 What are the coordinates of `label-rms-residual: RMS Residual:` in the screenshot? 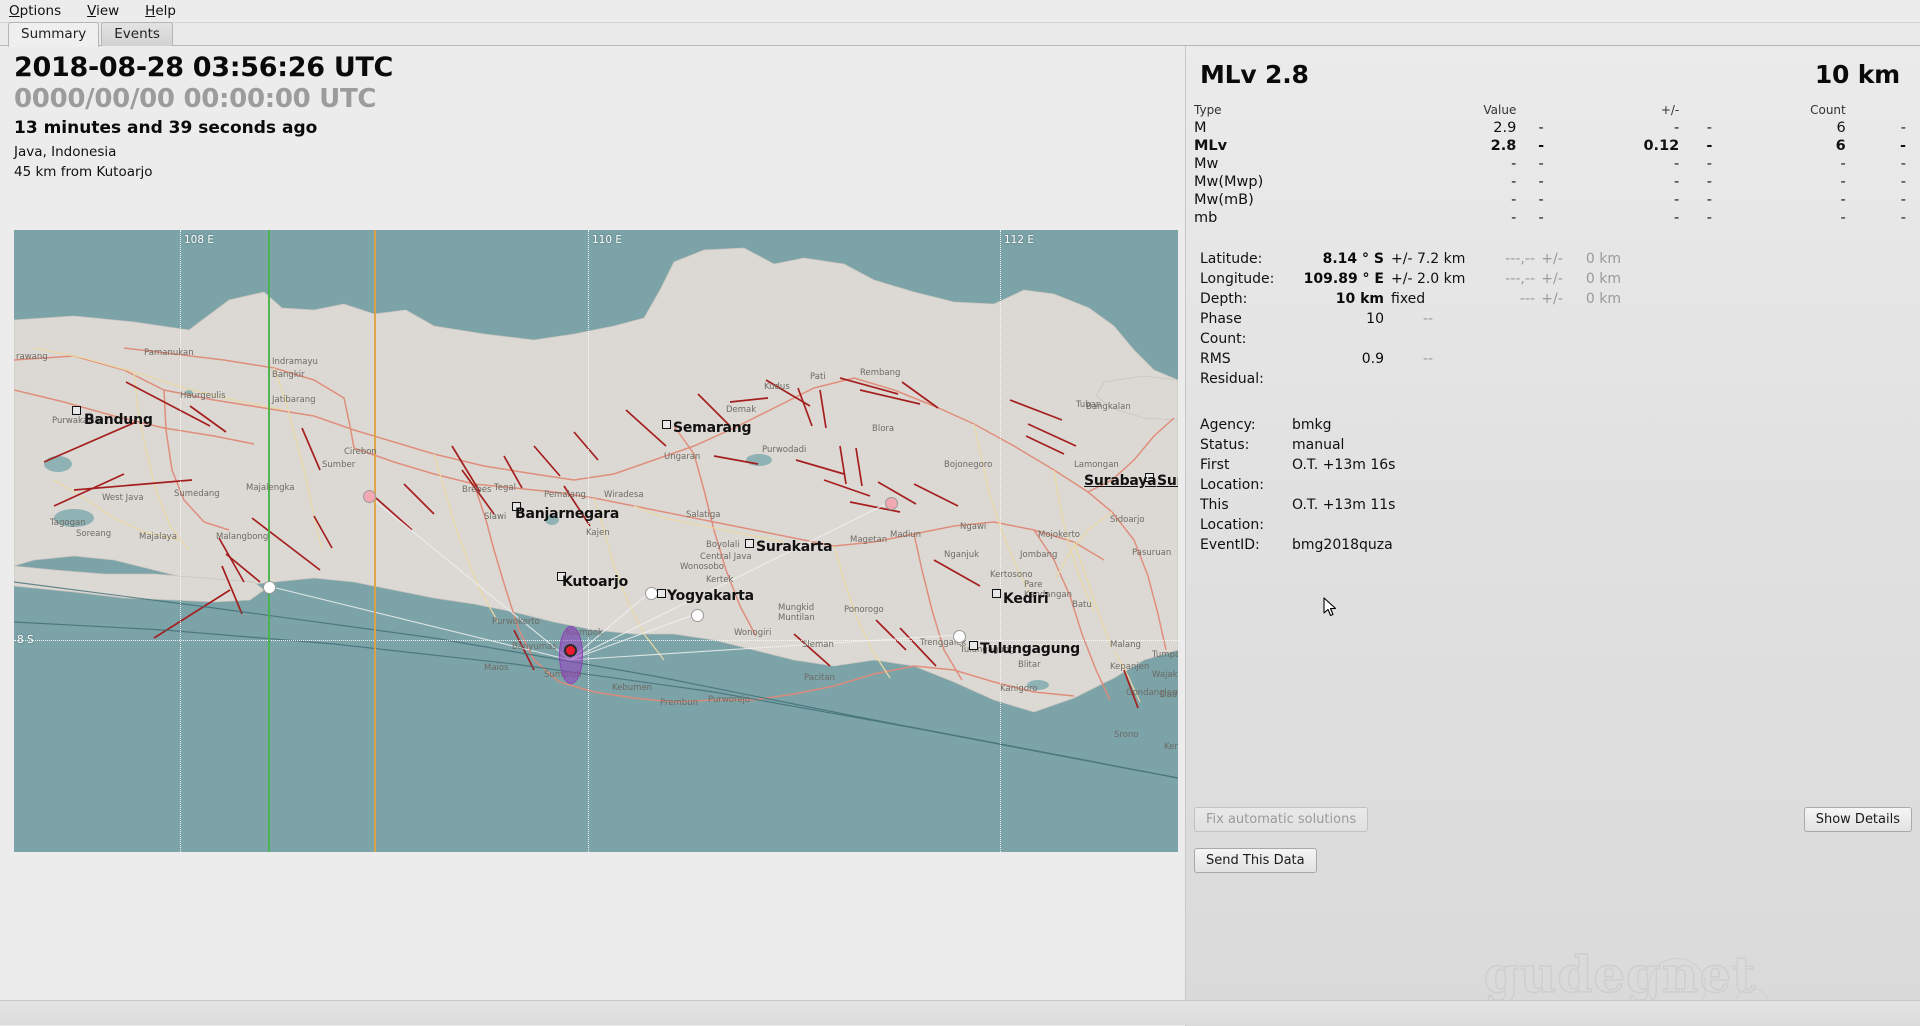 It's located at (1232, 369).